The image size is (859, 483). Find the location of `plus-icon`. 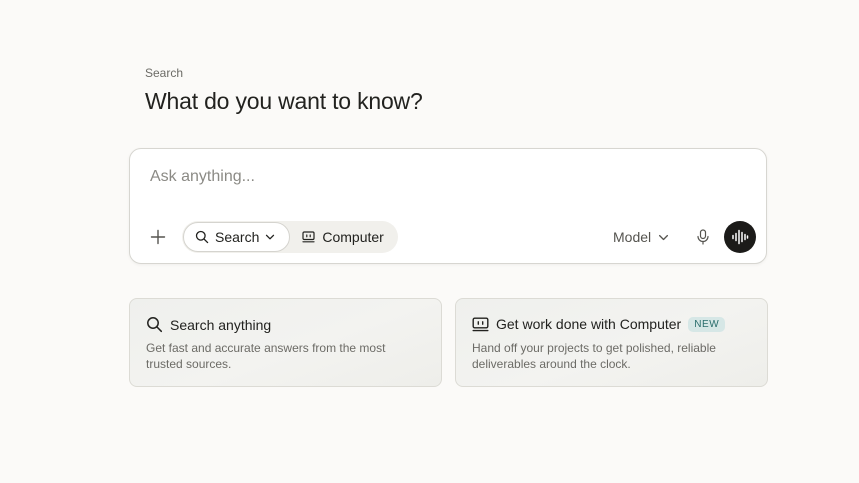

plus-icon is located at coordinates (158, 237).